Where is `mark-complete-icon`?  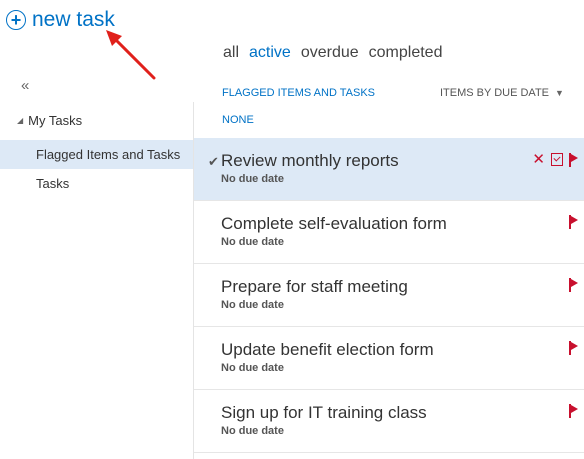 mark-complete-icon is located at coordinates (557, 159).